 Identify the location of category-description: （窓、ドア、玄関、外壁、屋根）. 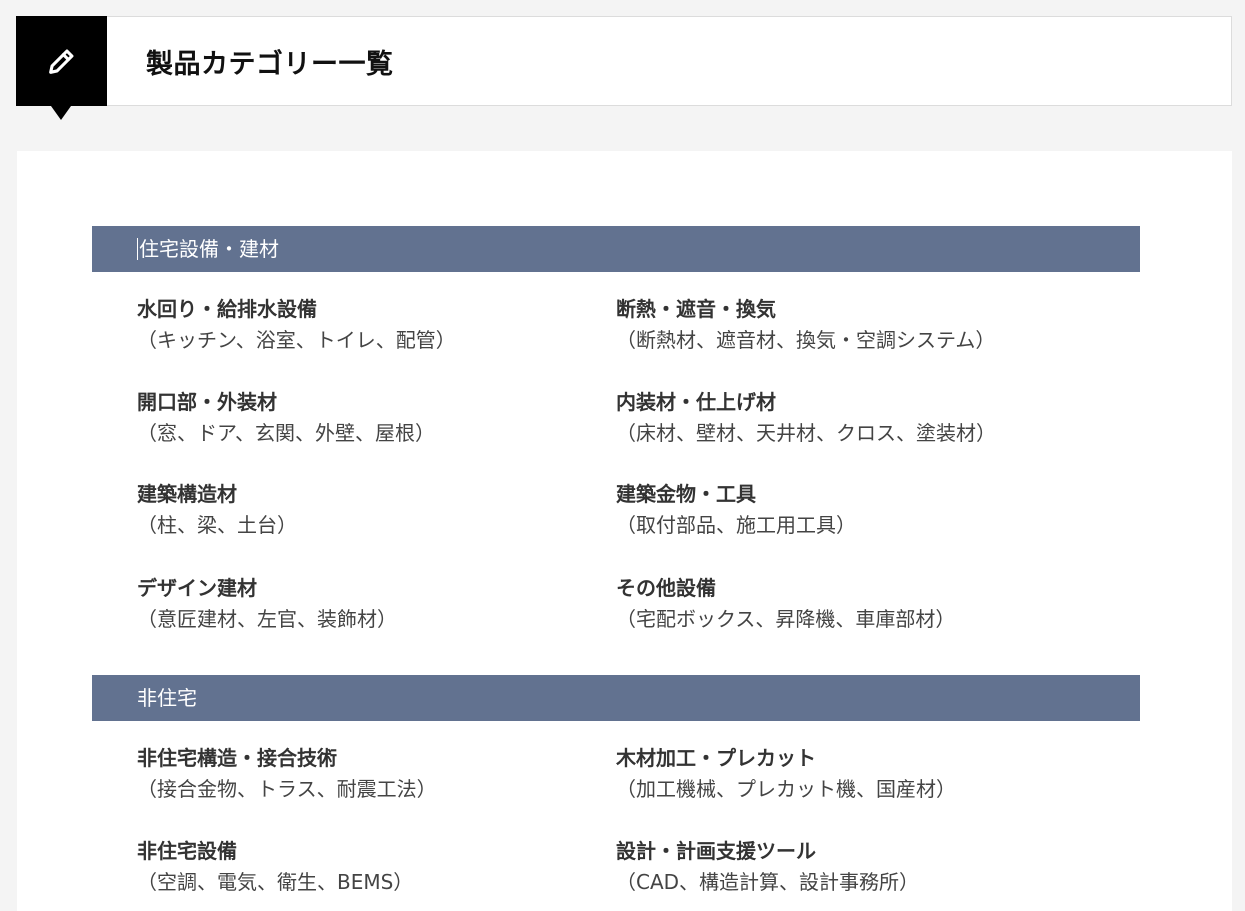
(286, 433).